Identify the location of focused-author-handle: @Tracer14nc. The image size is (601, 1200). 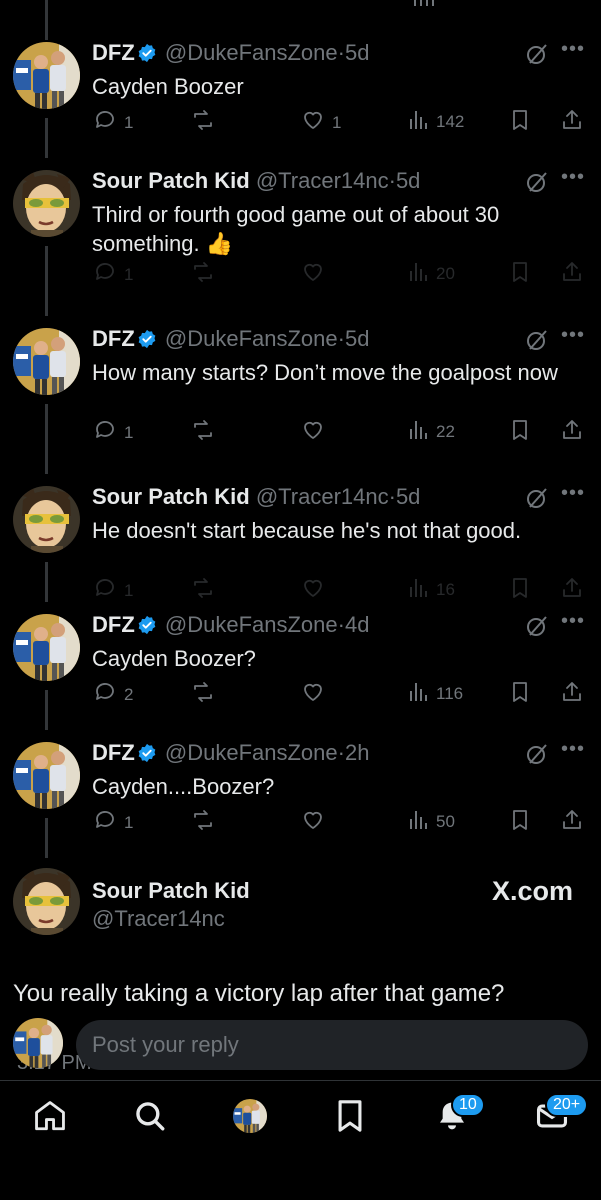
(158, 919).